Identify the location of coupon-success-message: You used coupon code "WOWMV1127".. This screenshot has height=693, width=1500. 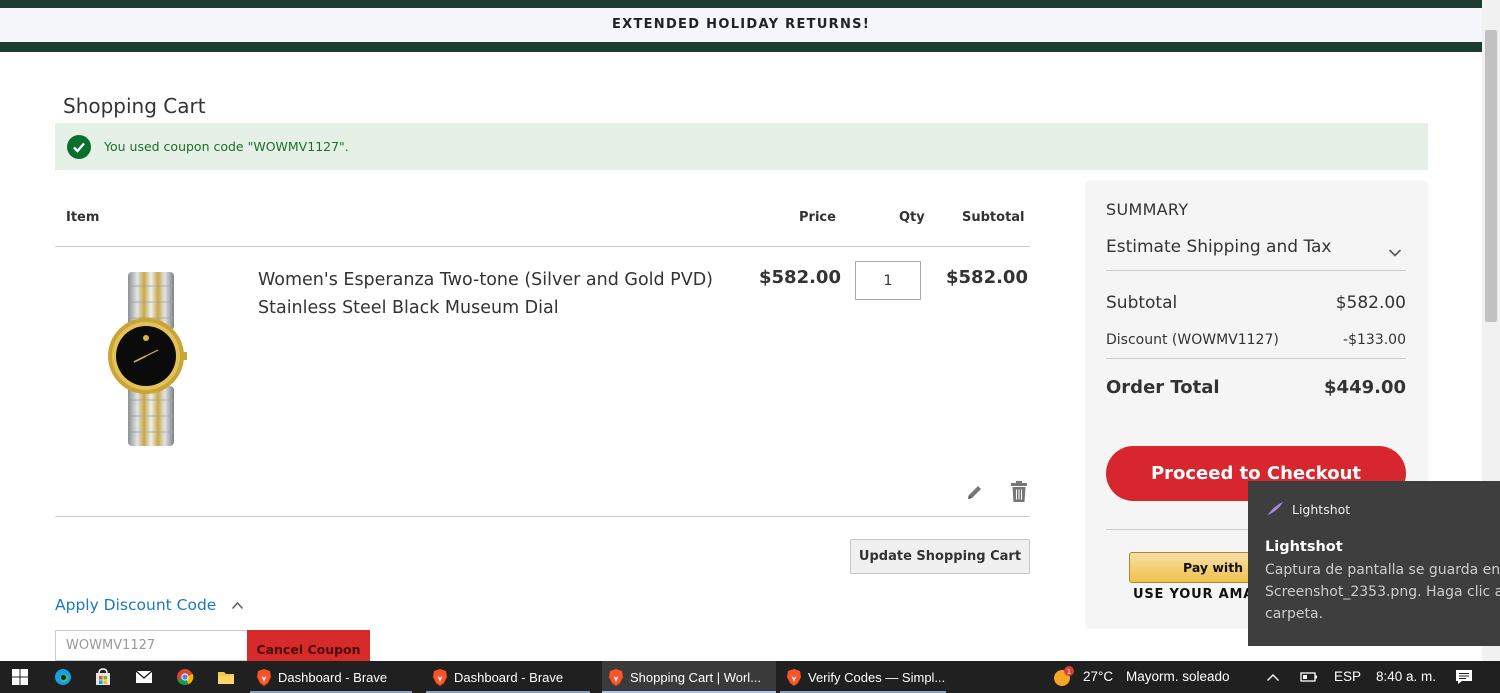
(741, 146).